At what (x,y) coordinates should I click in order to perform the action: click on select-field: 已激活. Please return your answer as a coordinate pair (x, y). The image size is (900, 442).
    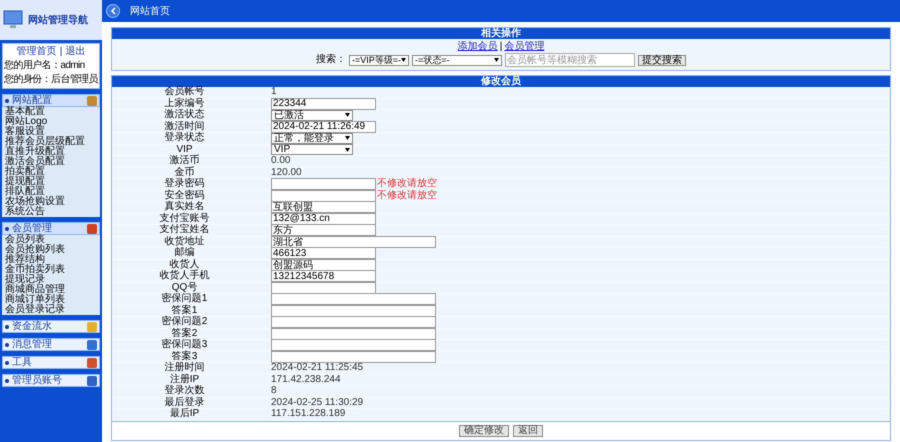
    Looking at the image, I should click on (312, 115).